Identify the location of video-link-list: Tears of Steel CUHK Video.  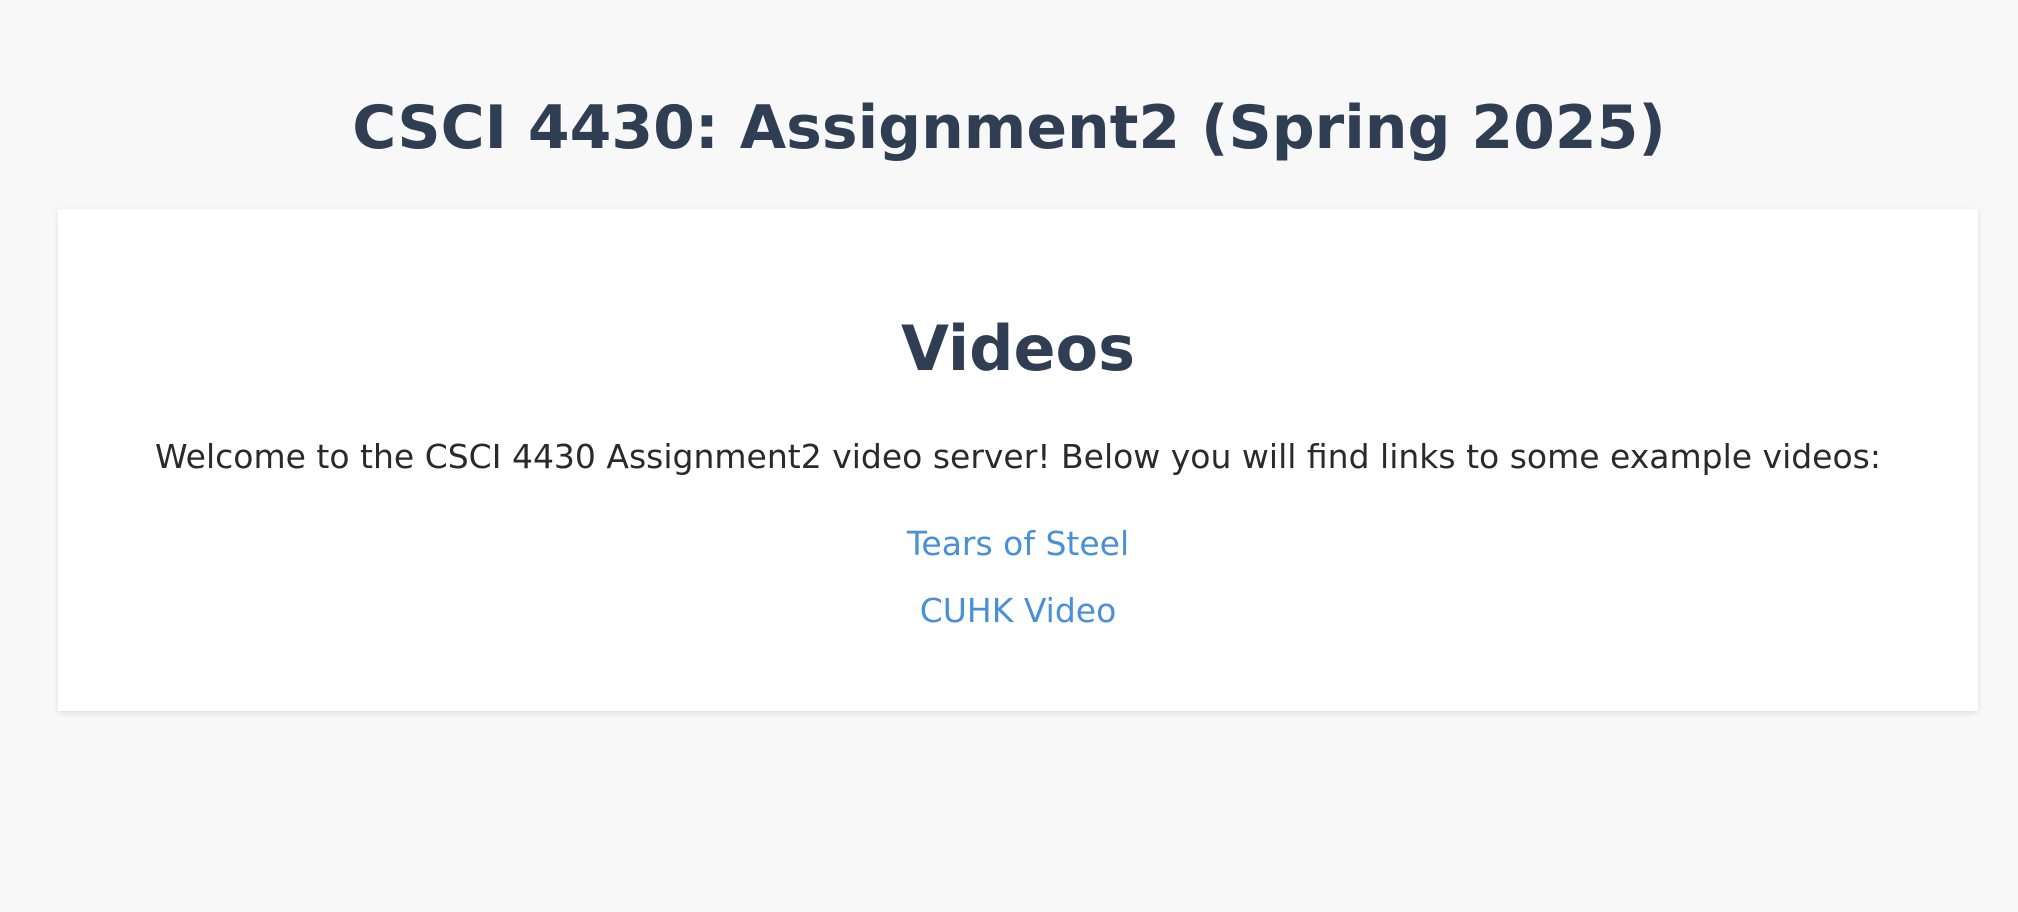
(1018, 588).